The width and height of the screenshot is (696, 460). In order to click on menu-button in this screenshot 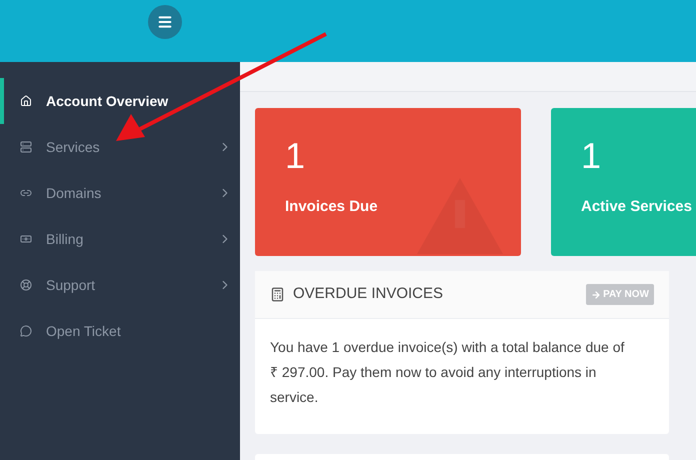, I will do `click(165, 22)`.